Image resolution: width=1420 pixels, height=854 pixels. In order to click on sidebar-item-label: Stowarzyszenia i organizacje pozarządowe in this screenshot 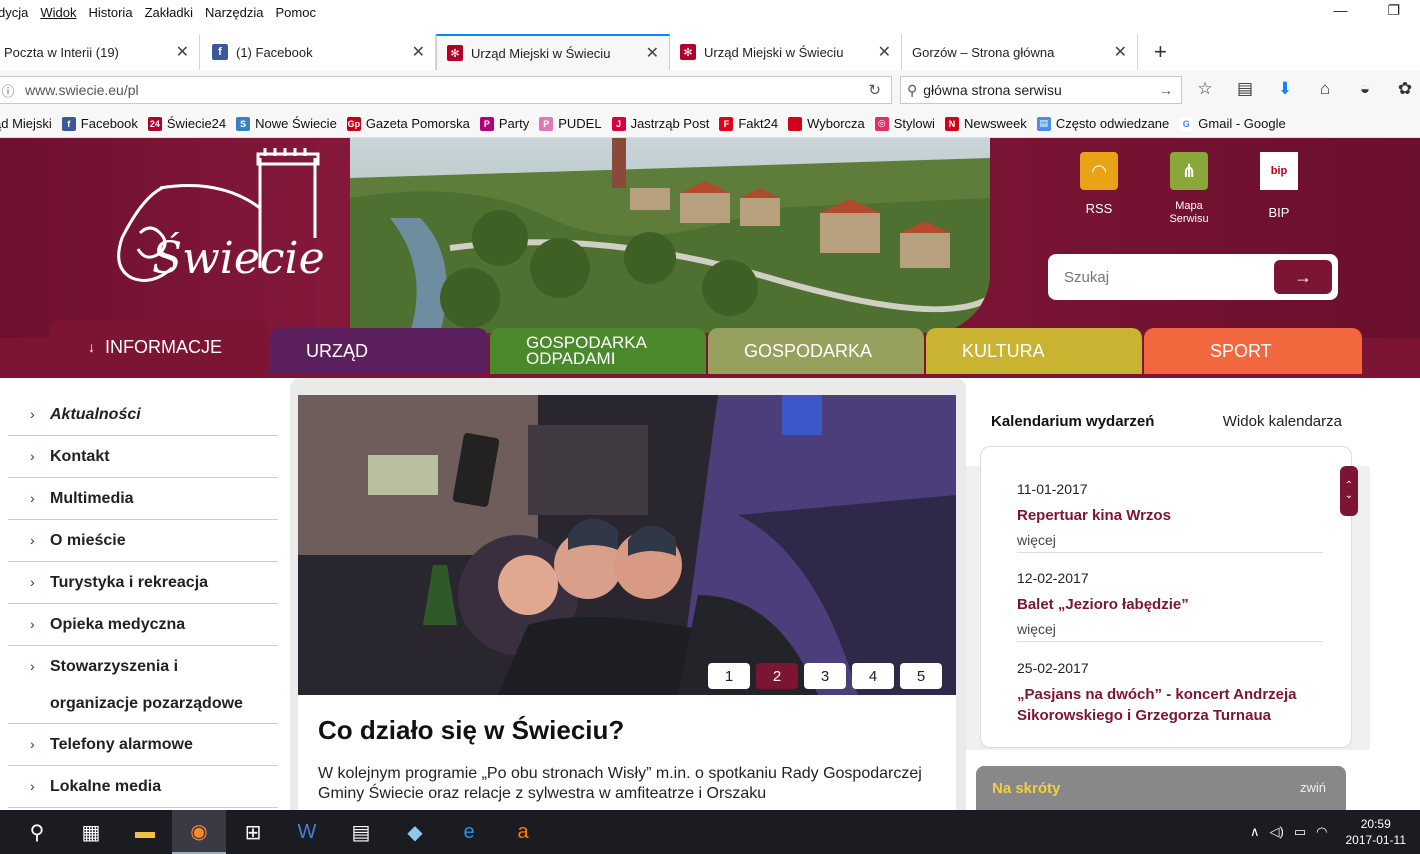, I will do `click(146, 685)`.